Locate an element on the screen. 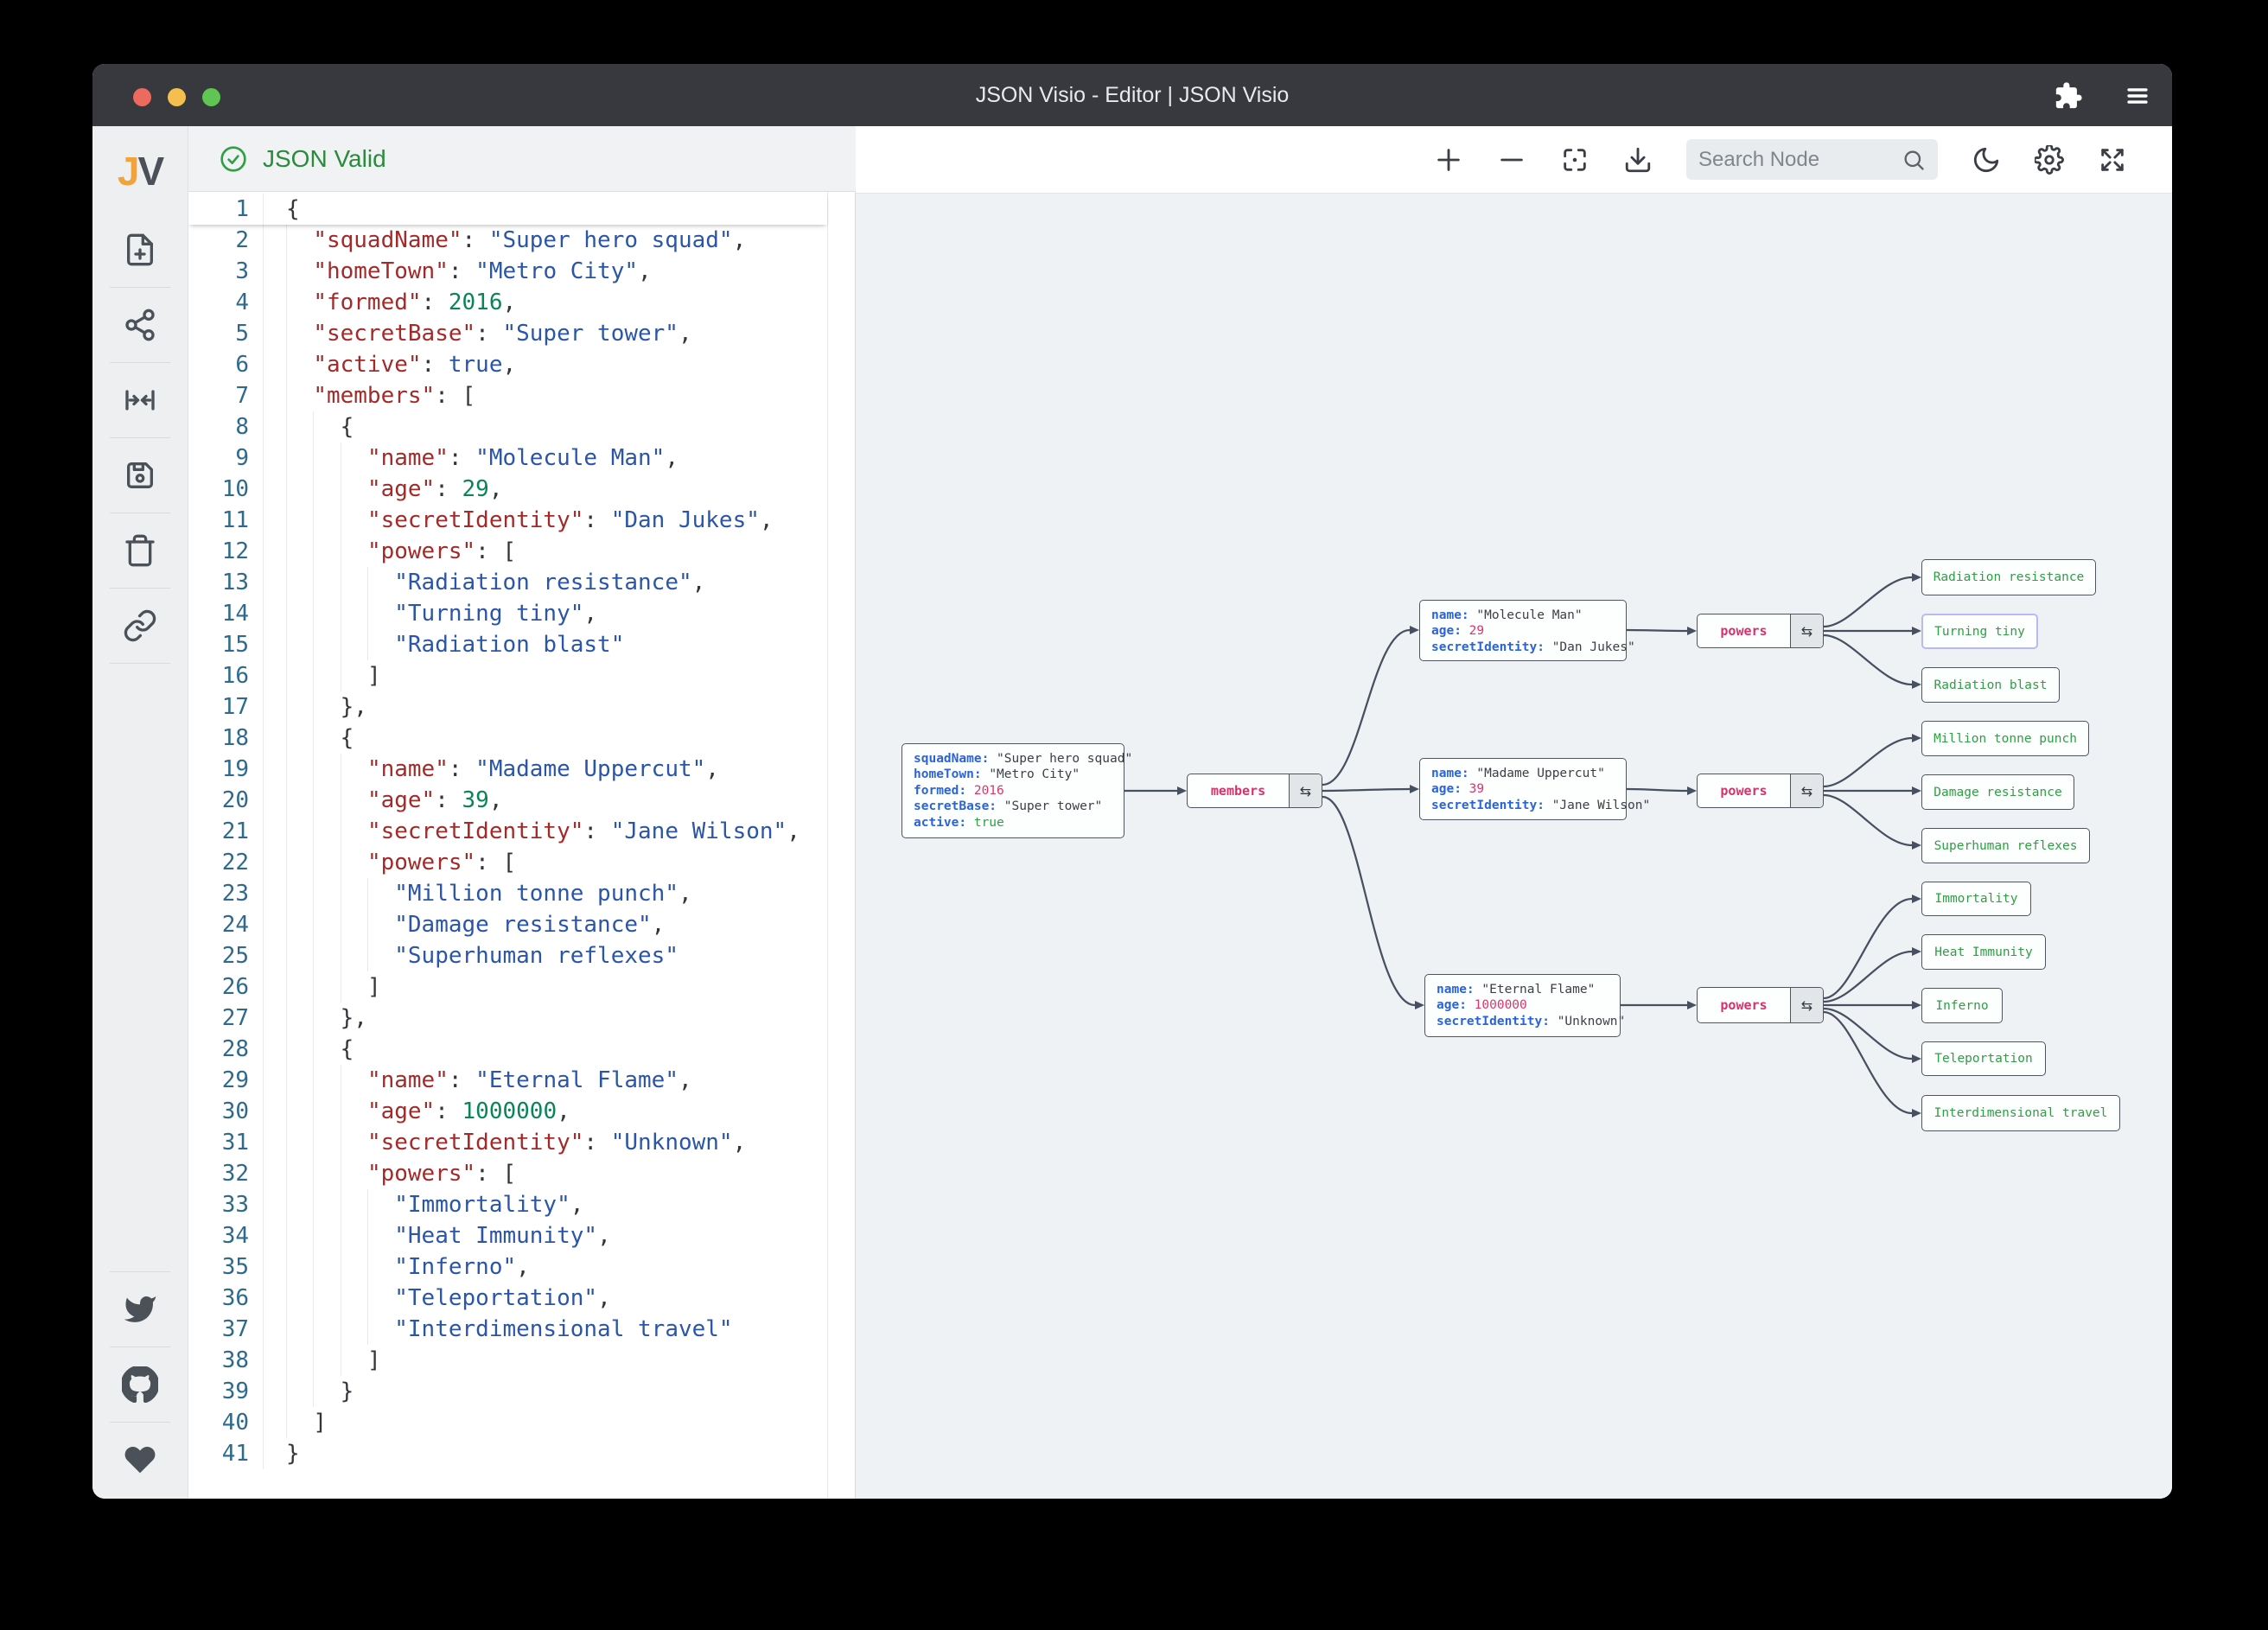 This screenshot has height=1630, width=2268. code-line: 12 "powers": [ is located at coordinates (508, 551).